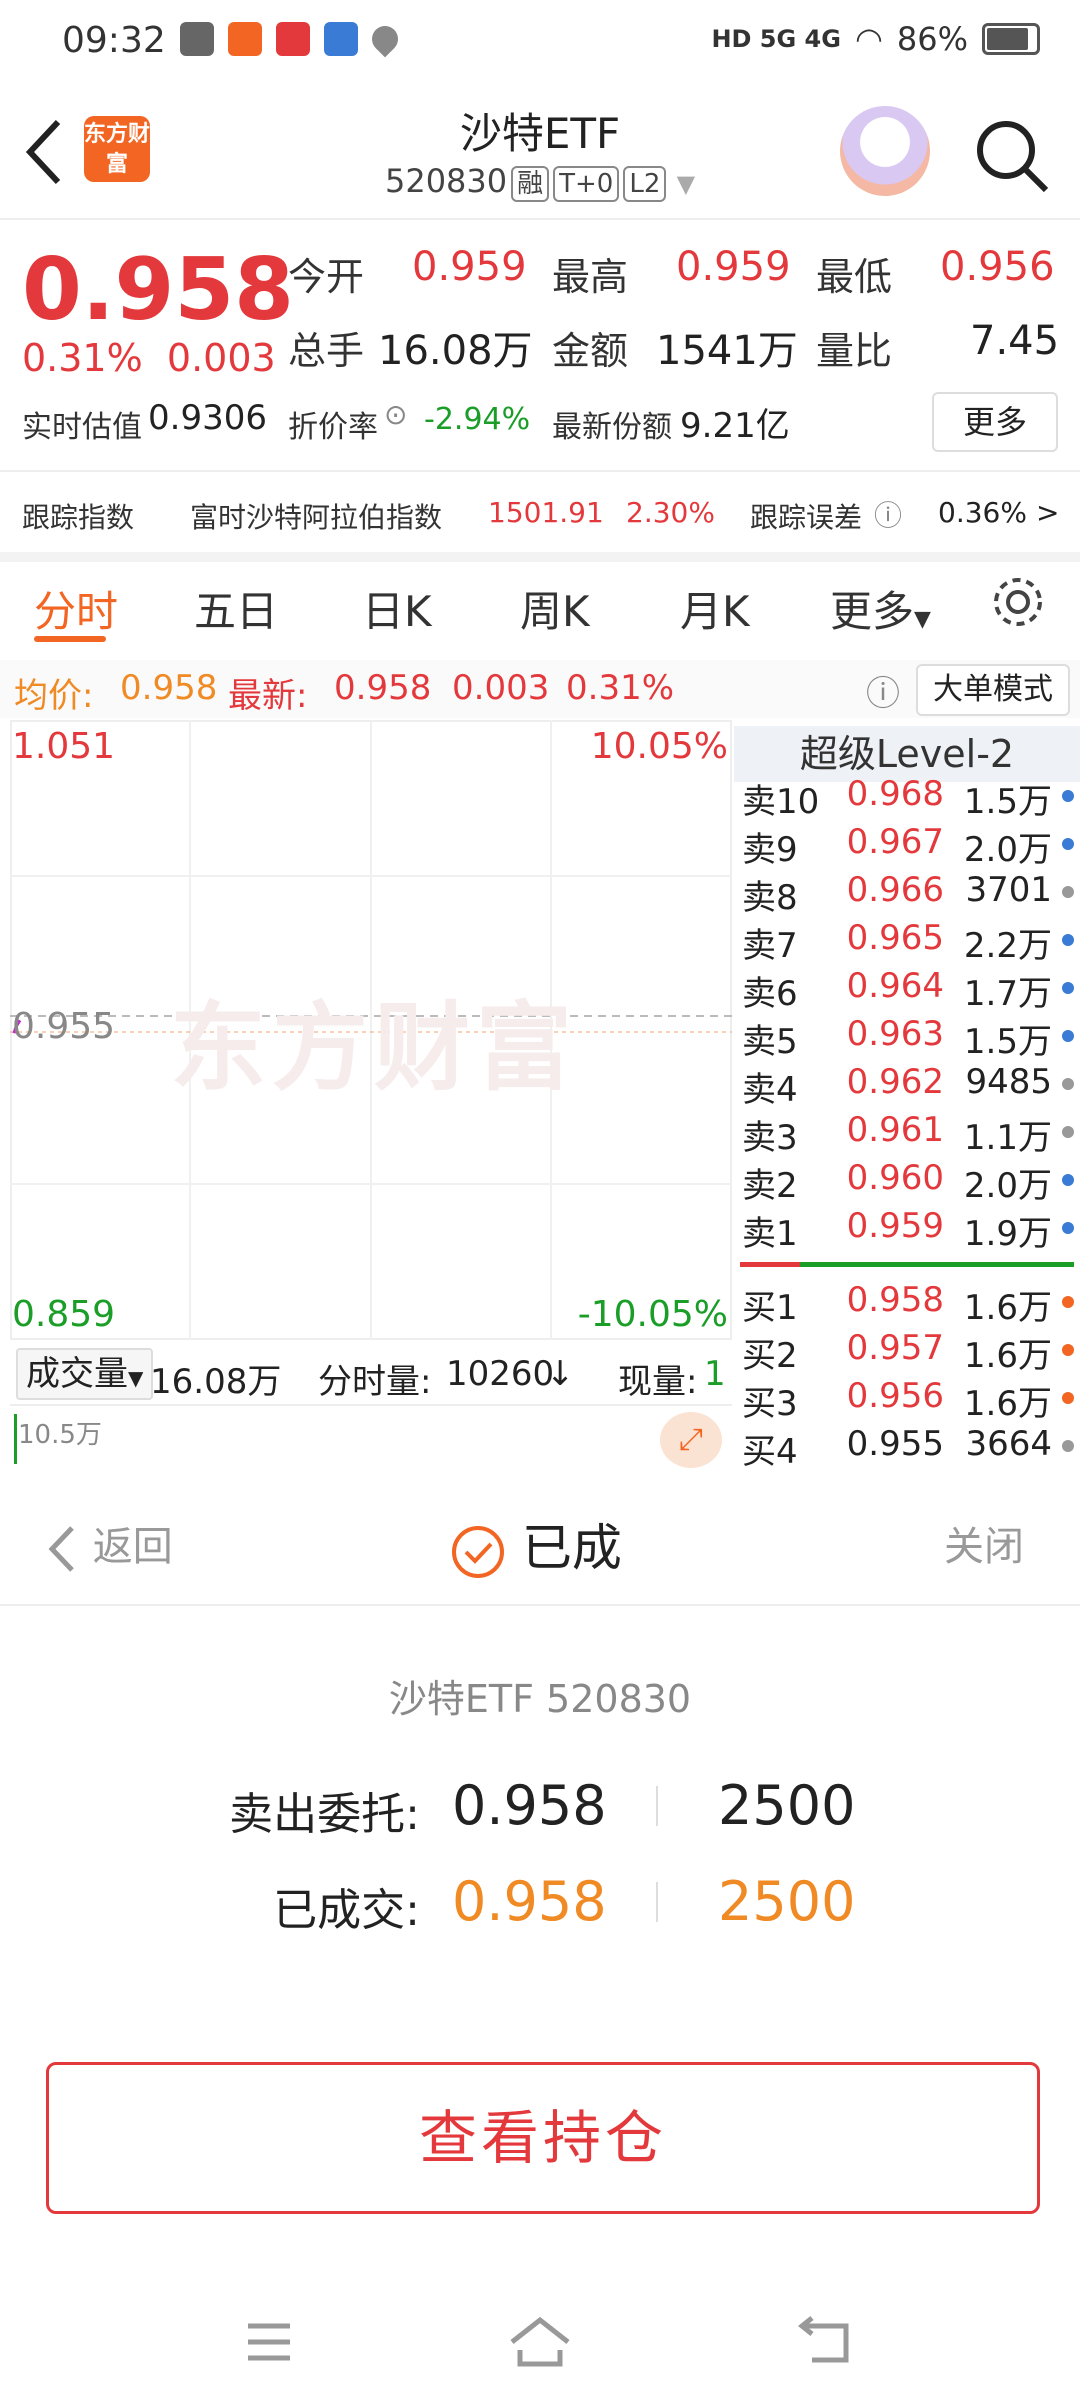 The image size is (1080, 2408). I want to click on battery-icon, so click(1011, 39).